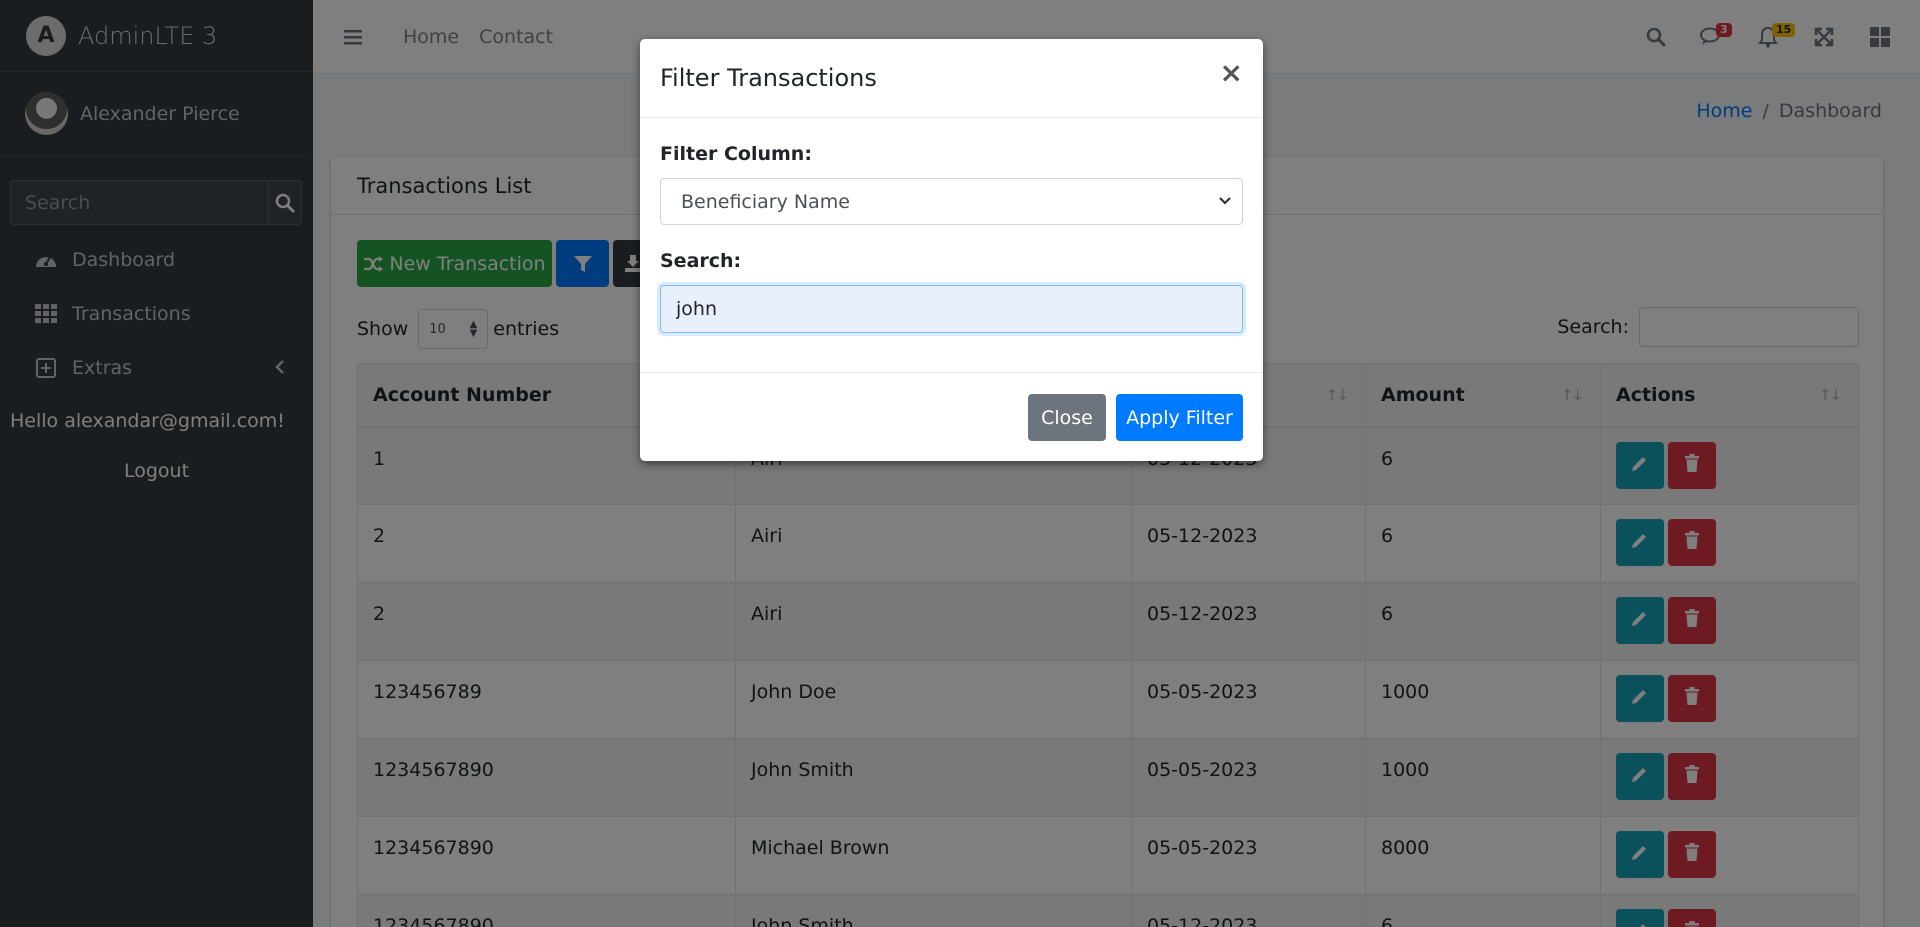  I want to click on filter-column-label: Filter Column:, so click(736, 154).